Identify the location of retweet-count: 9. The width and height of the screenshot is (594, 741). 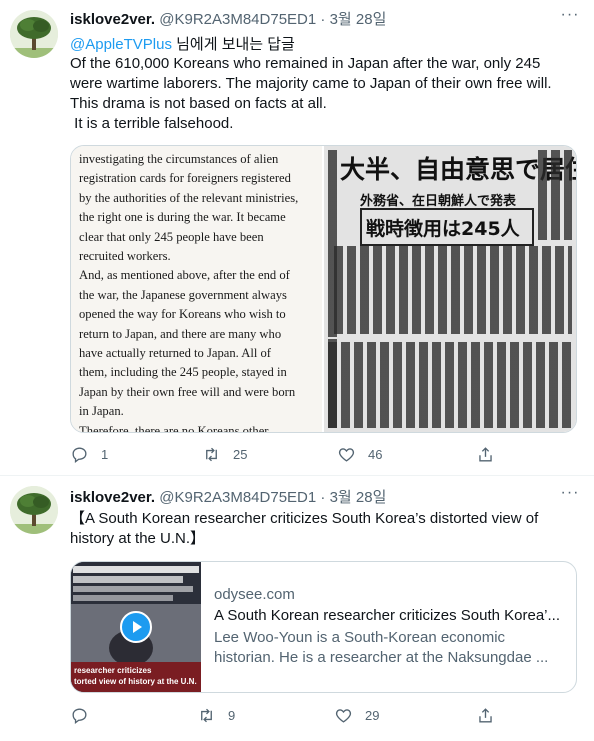
(232, 715).